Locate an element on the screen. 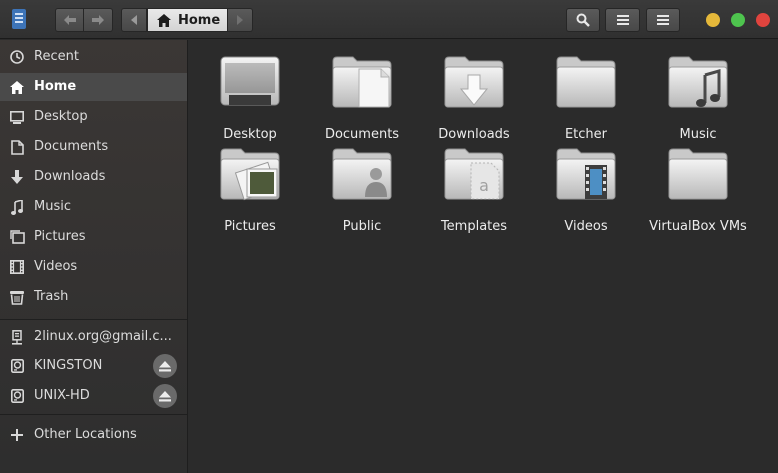 The width and height of the screenshot is (778, 473). pictures-folder-icon is located at coordinates (250, 174).